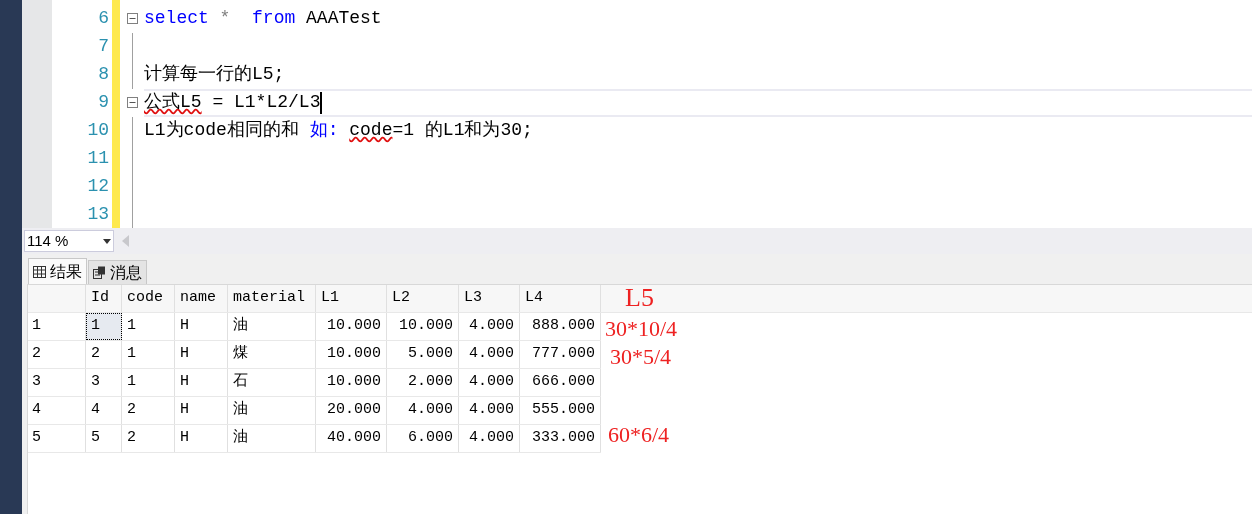  Describe the element at coordinates (57, 410) in the screenshot. I see `row-number: 4` at that location.